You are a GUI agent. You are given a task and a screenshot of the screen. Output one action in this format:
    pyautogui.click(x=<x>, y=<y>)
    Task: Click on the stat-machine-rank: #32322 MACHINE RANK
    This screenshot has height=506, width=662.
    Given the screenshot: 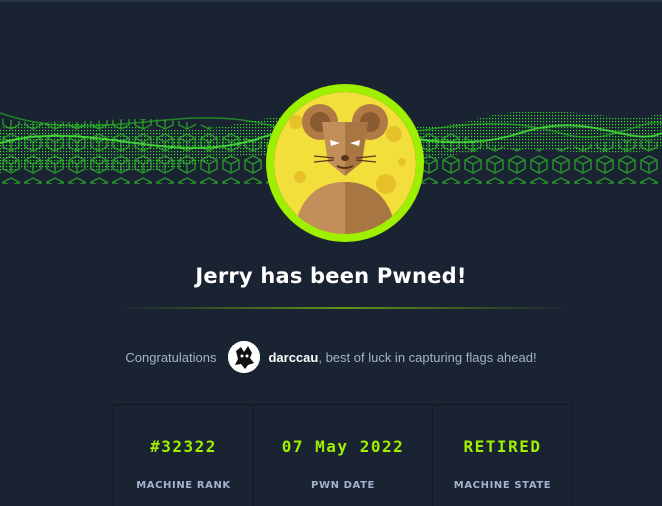 What is the action you would take?
    pyautogui.click(x=183, y=455)
    